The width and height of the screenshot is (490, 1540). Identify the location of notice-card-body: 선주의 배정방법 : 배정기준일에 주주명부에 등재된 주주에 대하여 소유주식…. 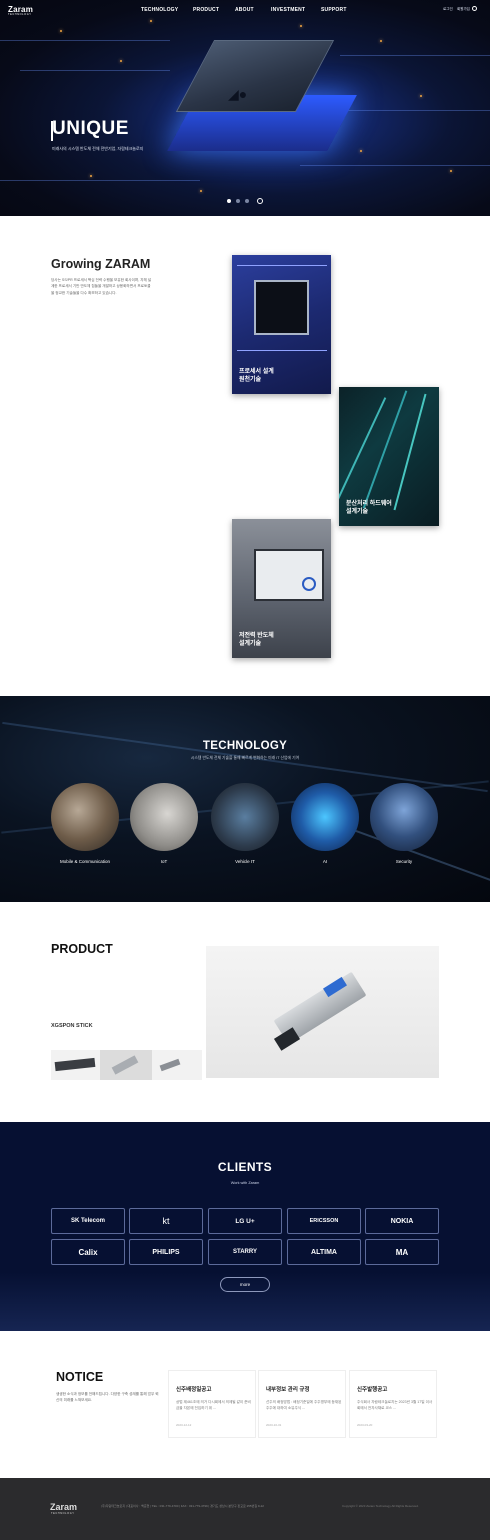
(304, 1405).